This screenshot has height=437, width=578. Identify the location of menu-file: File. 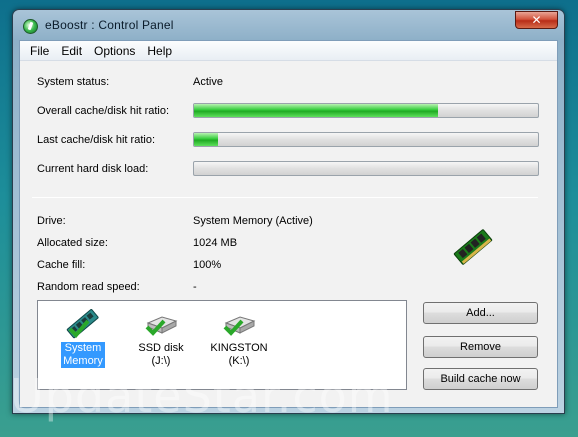
(39, 51).